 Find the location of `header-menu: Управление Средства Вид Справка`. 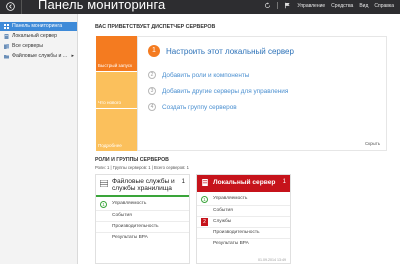

header-menu: Управление Средства Вид Справка is located at coordinates (329, 5).